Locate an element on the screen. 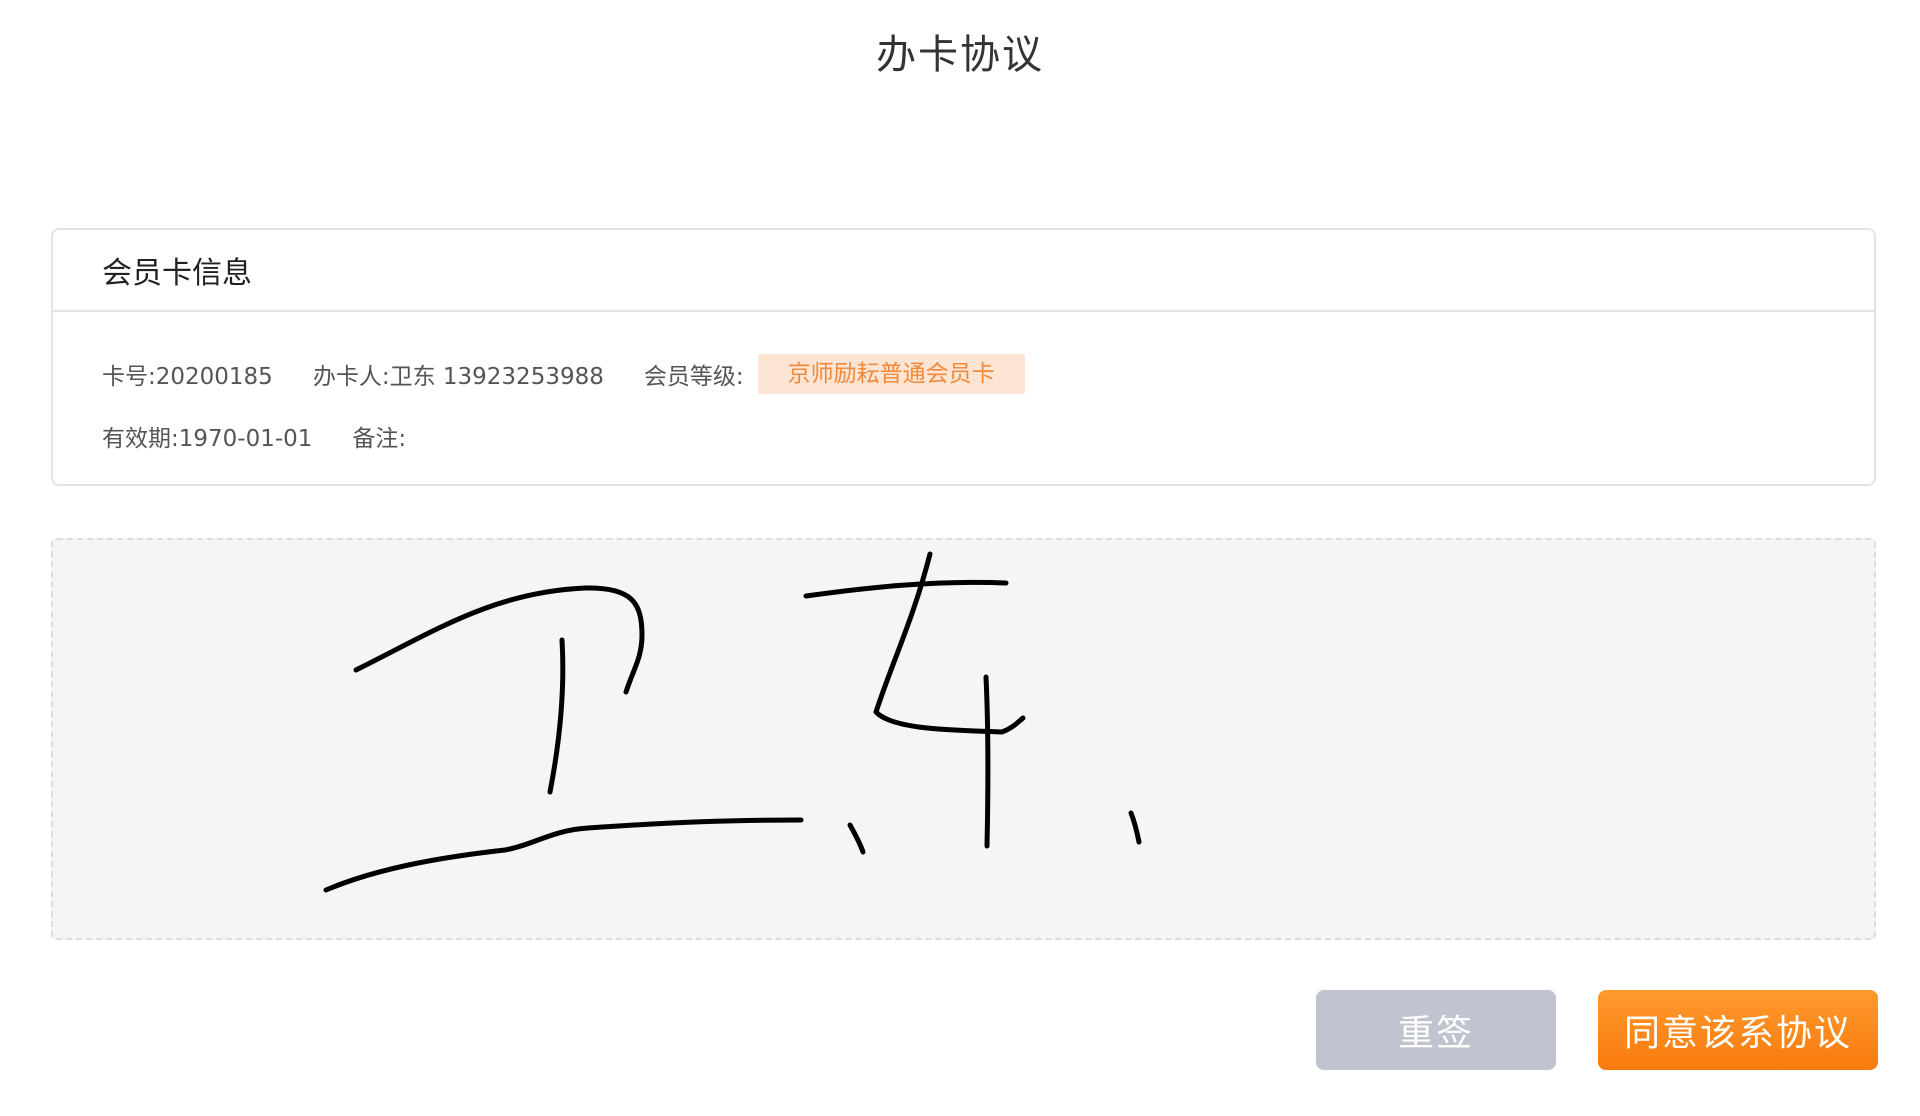  agree-agreement-button: 同意该系协议 is located at coordinates (1738, 1030).